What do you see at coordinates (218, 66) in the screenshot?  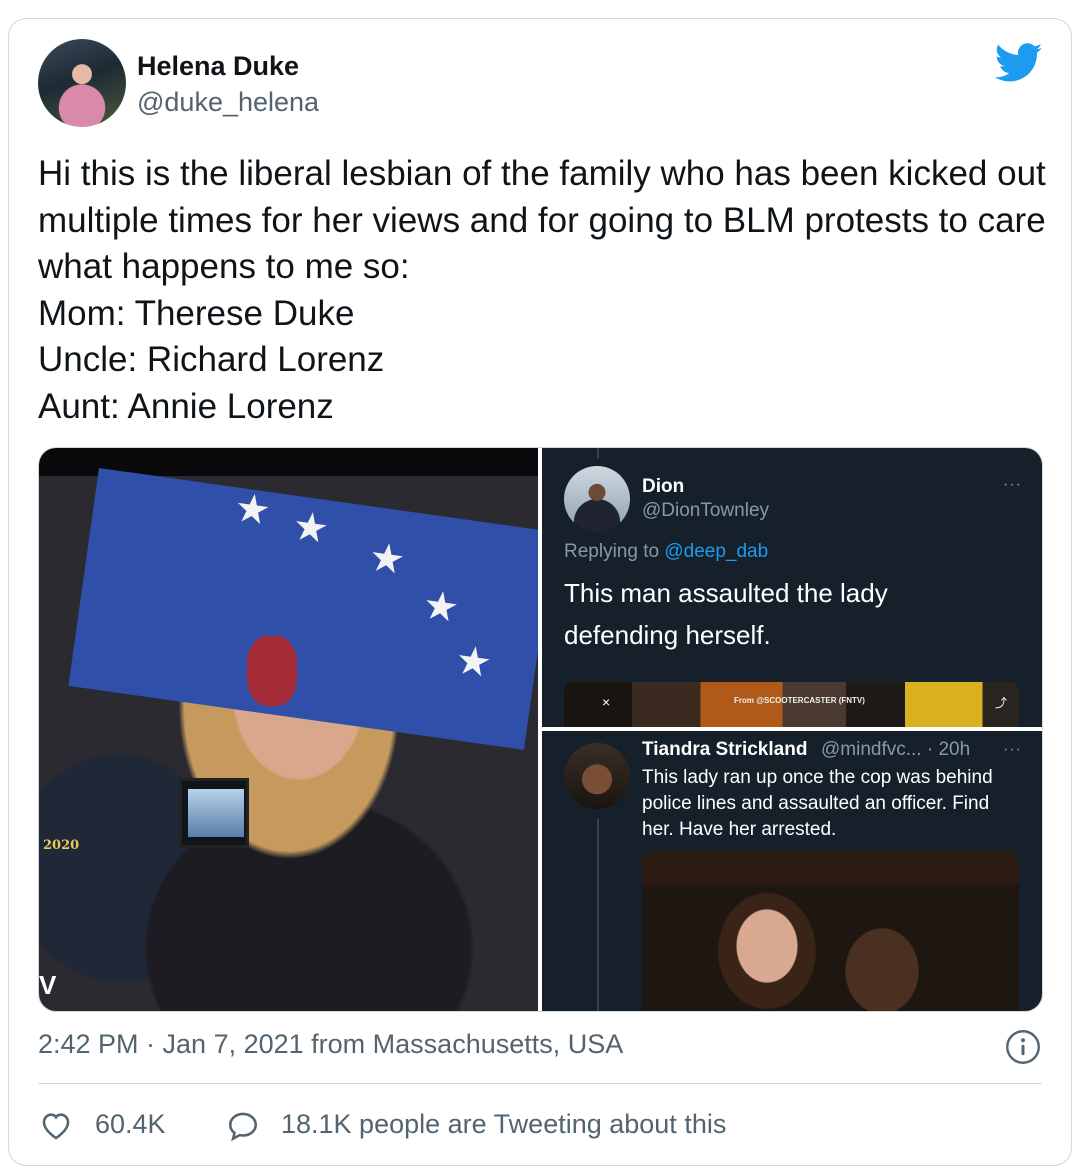 I see `author-name: Helena Duke` at bounding box center [218, 66].